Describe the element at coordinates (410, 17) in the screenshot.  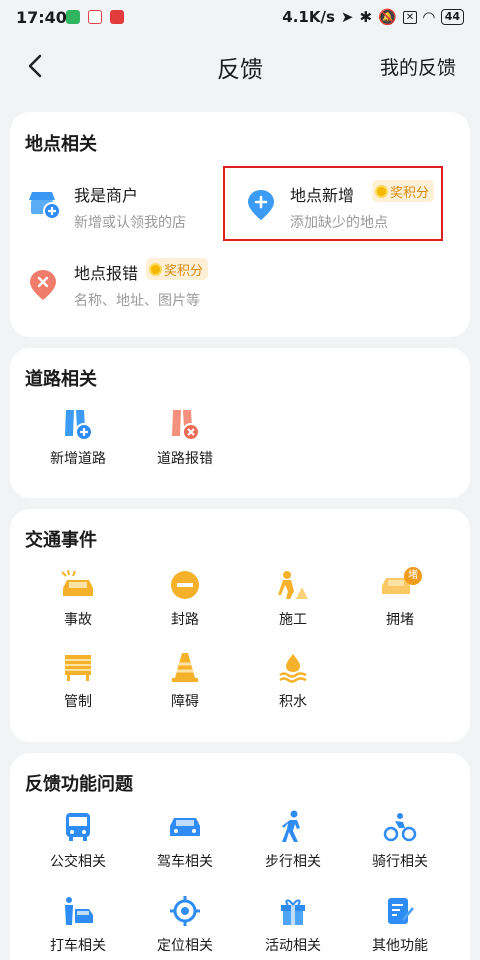
I see `sim-icon: ✕` at that location.